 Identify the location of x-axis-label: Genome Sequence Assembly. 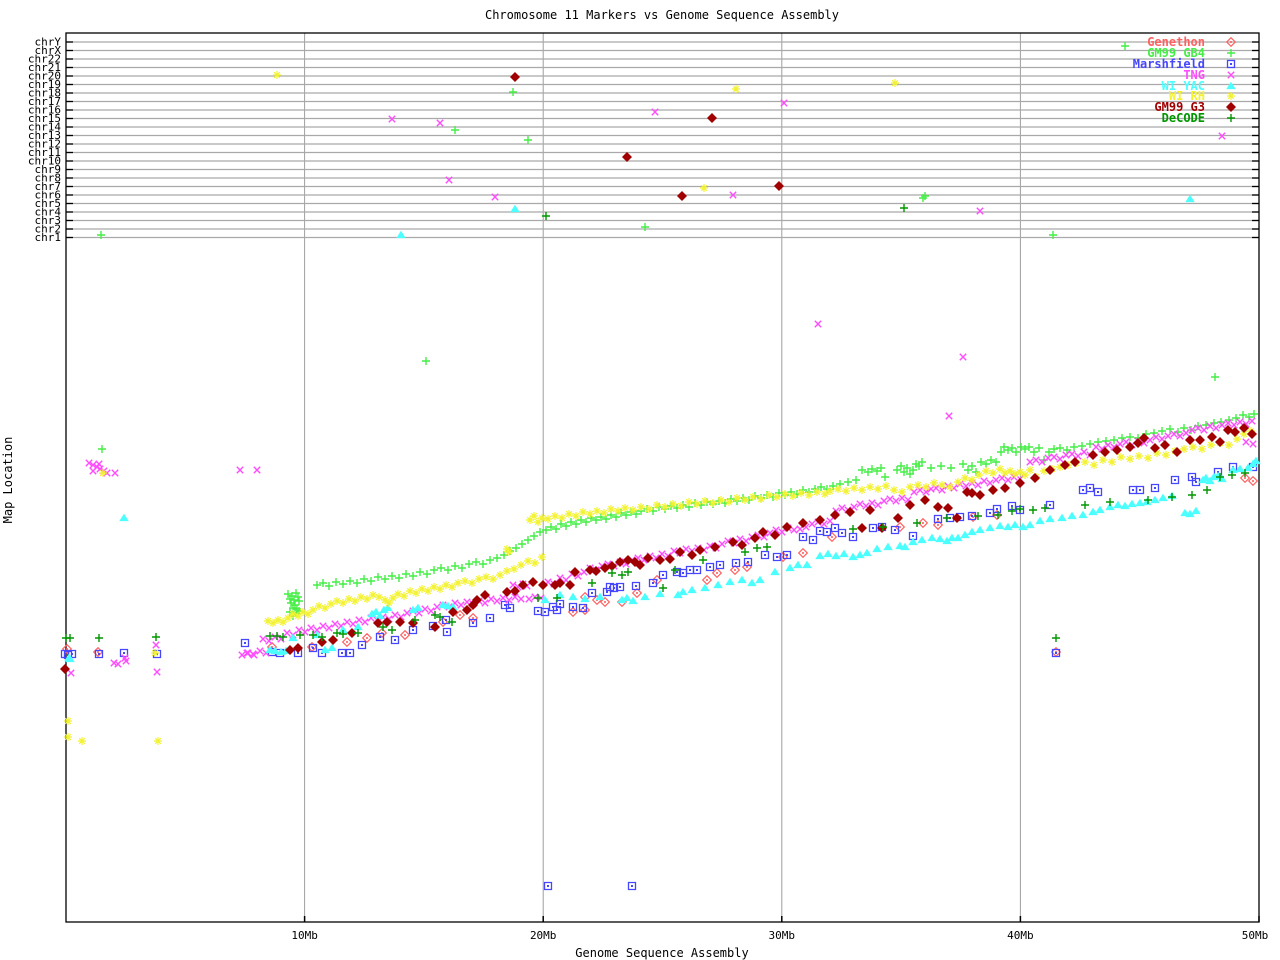
(661, 953).